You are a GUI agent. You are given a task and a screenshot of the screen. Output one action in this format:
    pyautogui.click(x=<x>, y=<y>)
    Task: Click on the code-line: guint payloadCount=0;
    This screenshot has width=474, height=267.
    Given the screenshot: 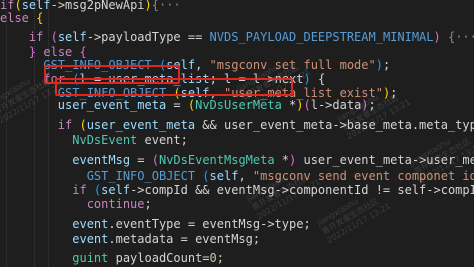 What is the action you would take?
    pyautogui.click(x=112, y=258)
    